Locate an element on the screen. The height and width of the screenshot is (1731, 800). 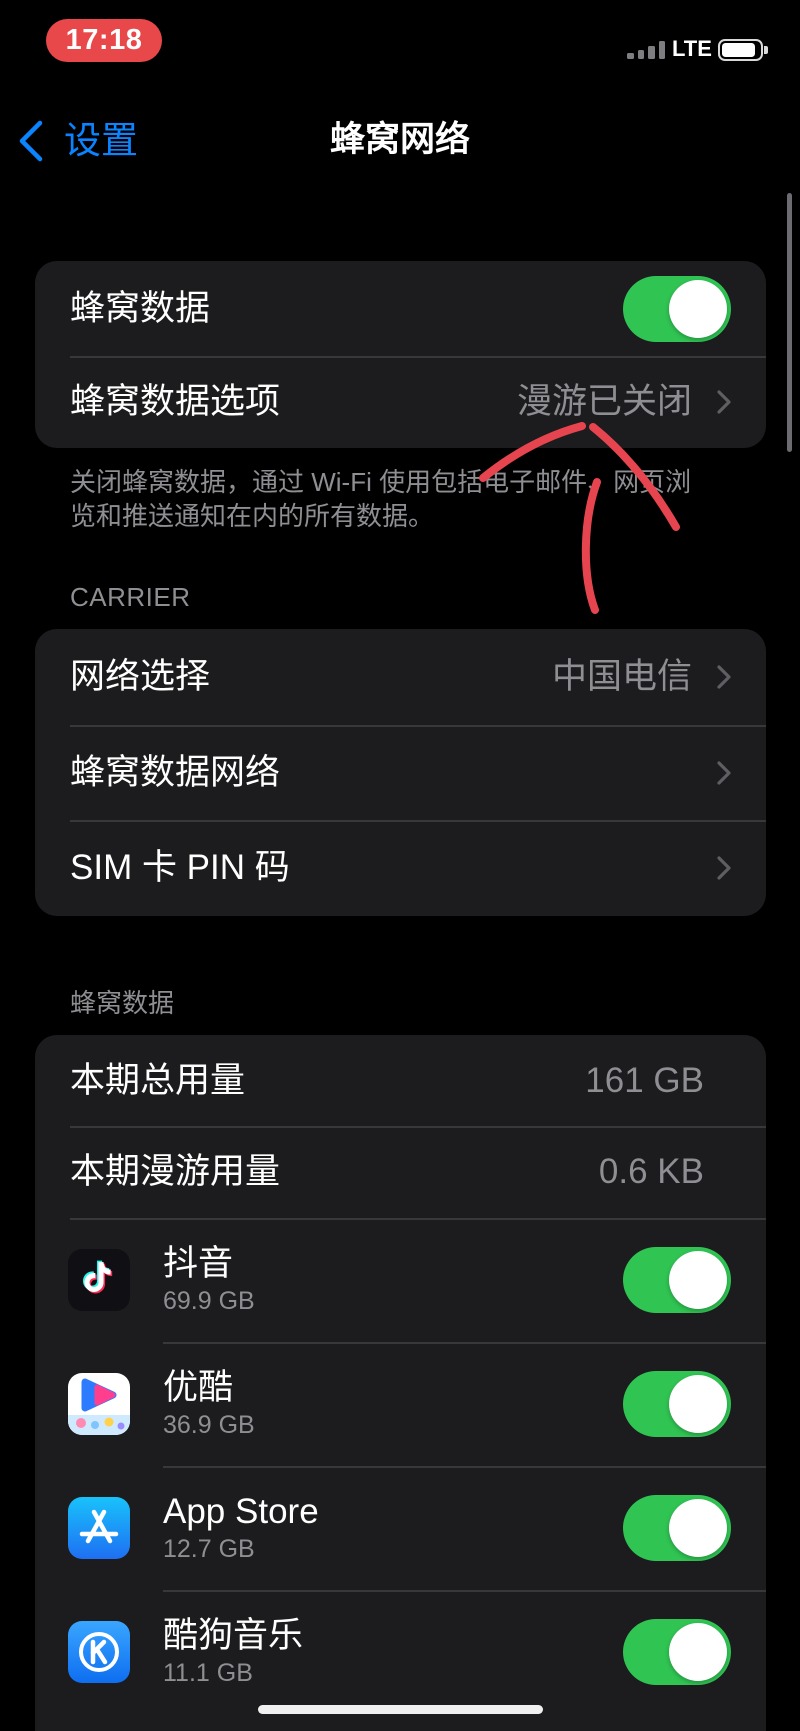
douyin-cellular-toggle is located at coordinates (677, 1280).